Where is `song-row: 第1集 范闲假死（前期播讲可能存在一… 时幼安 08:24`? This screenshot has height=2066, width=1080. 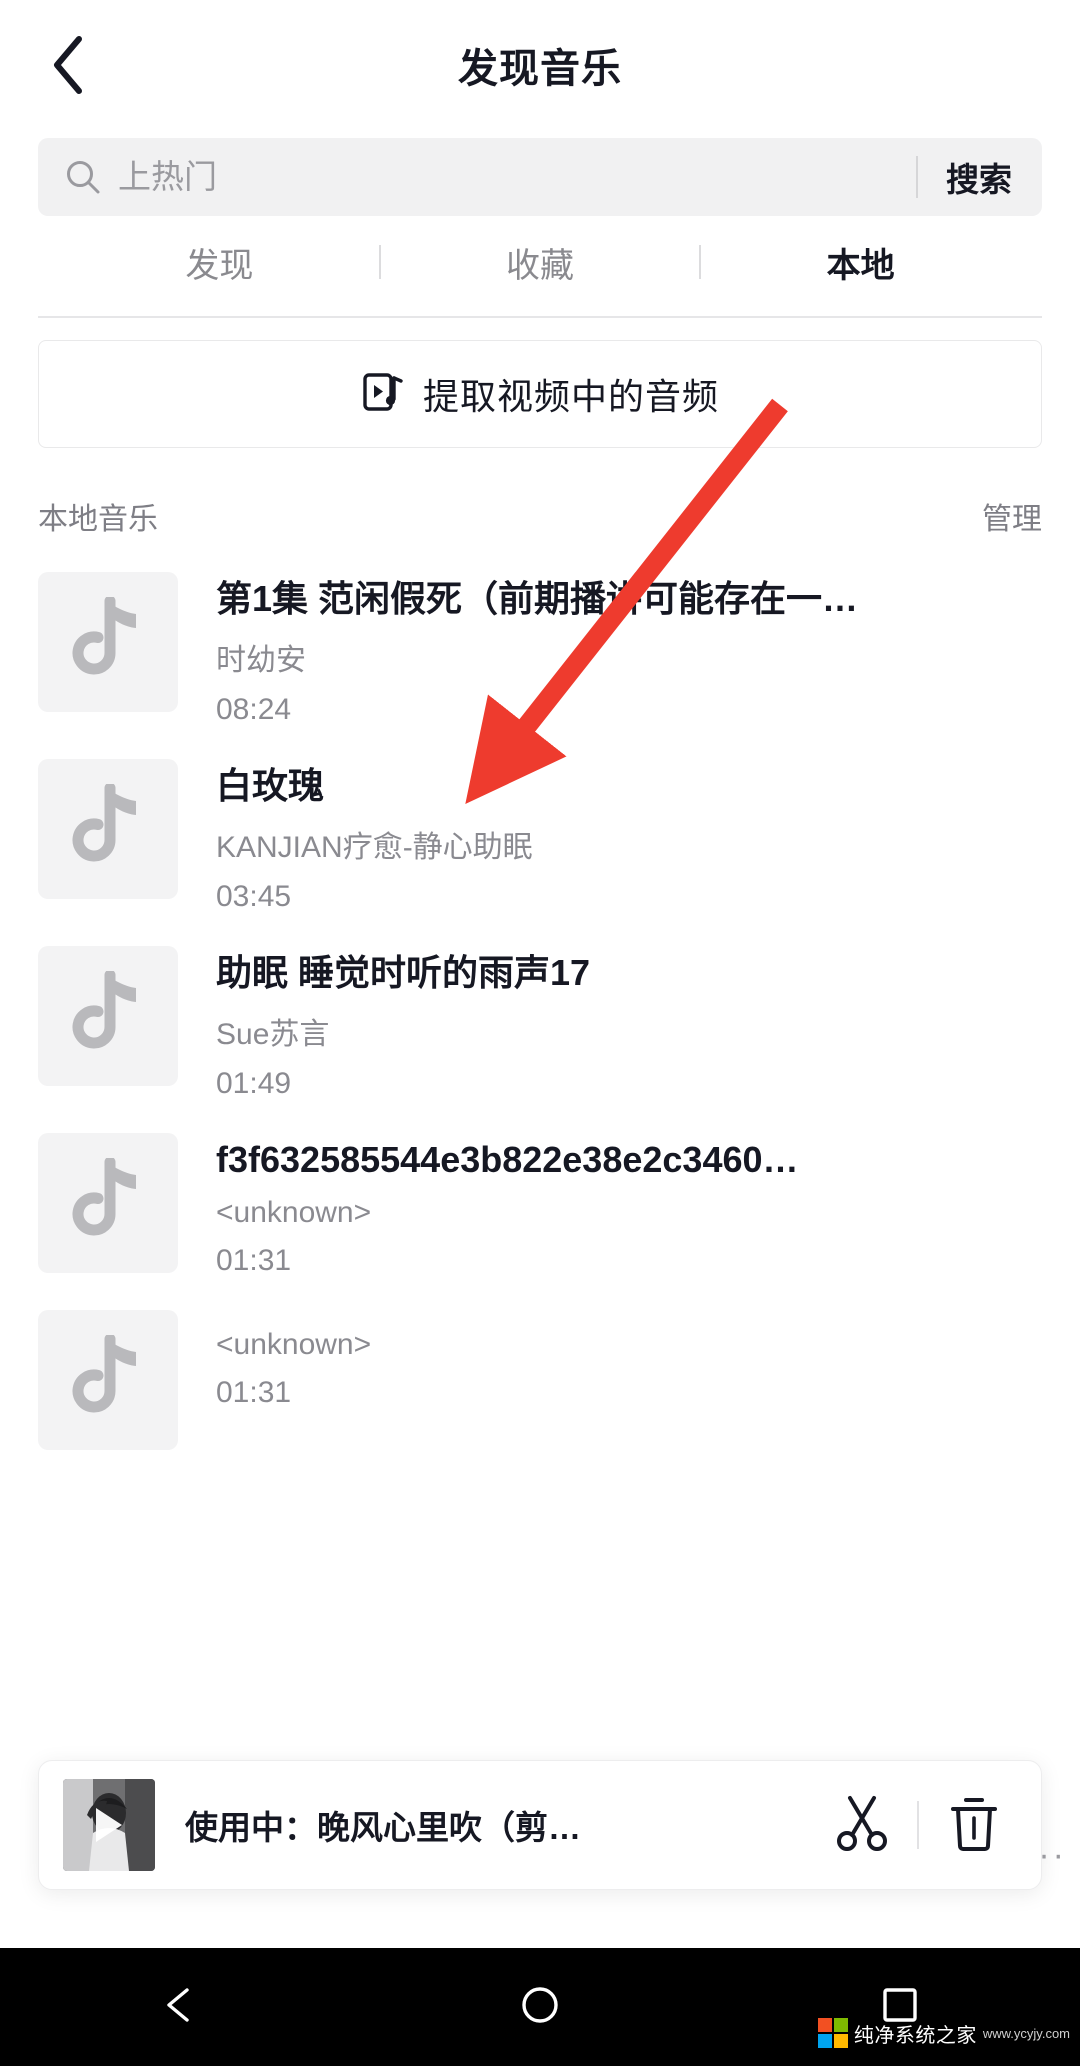 song-row: 第1集 范闲假死（前期播讲可能存在一… 时幼安 08:24 is located at coordinates (540, 651).